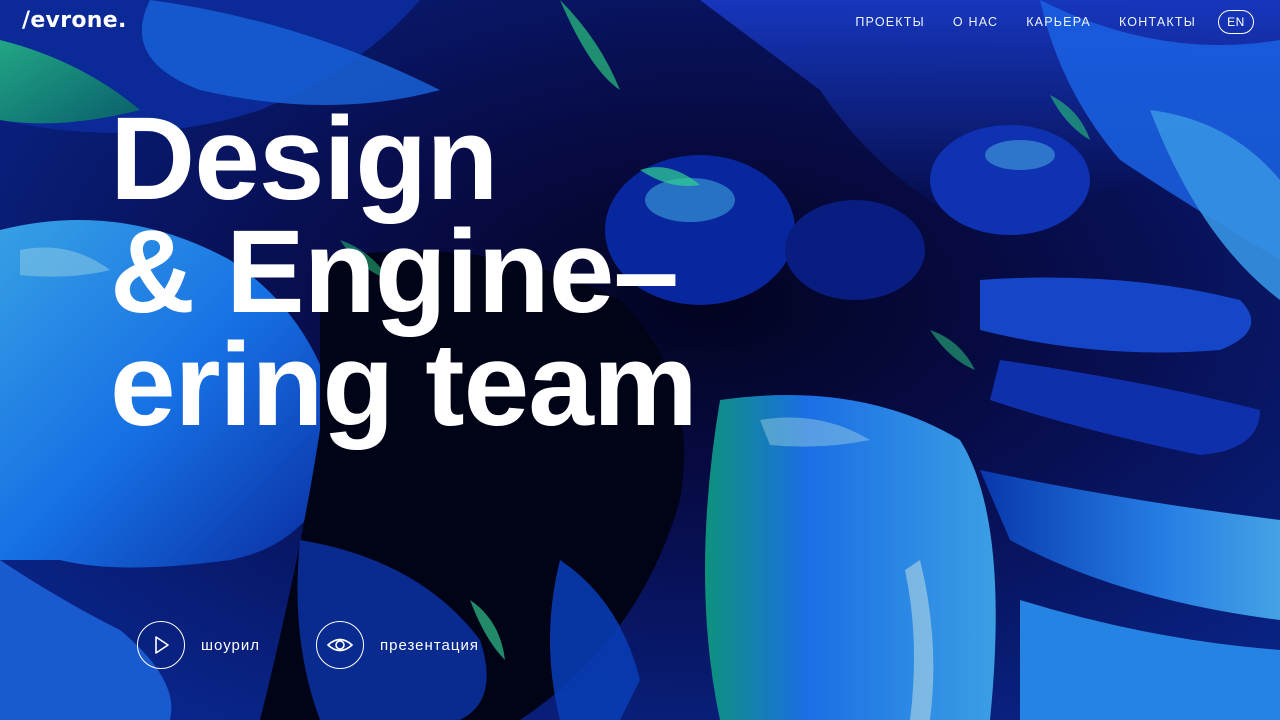 The width and height of the screenshot is (1280, 720). I want to click on play-button-circle, so click(161, 645).